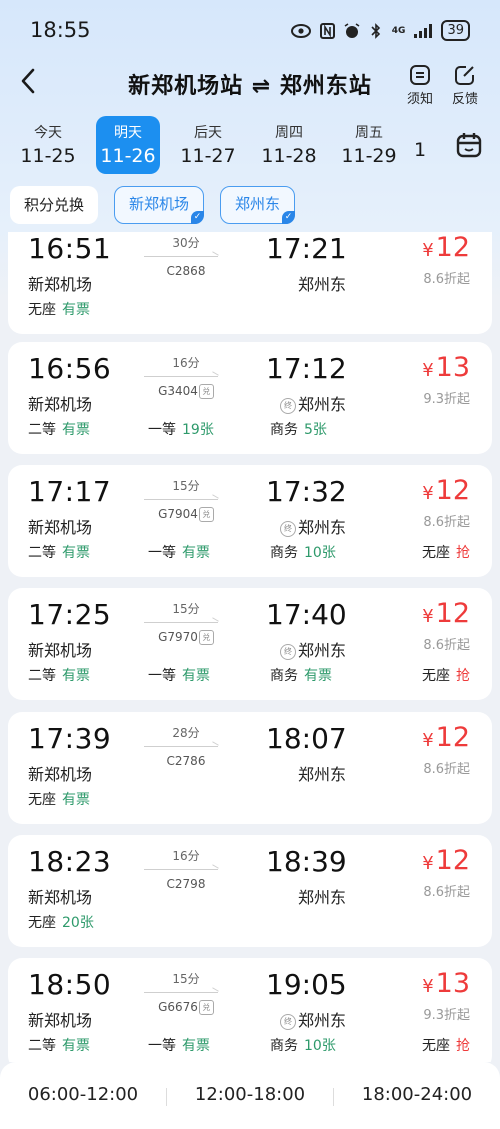  What do you see at coordinates (455, 30) in the screenshot?
I see `battery-icon: 39` at bounding box center [455, 30].